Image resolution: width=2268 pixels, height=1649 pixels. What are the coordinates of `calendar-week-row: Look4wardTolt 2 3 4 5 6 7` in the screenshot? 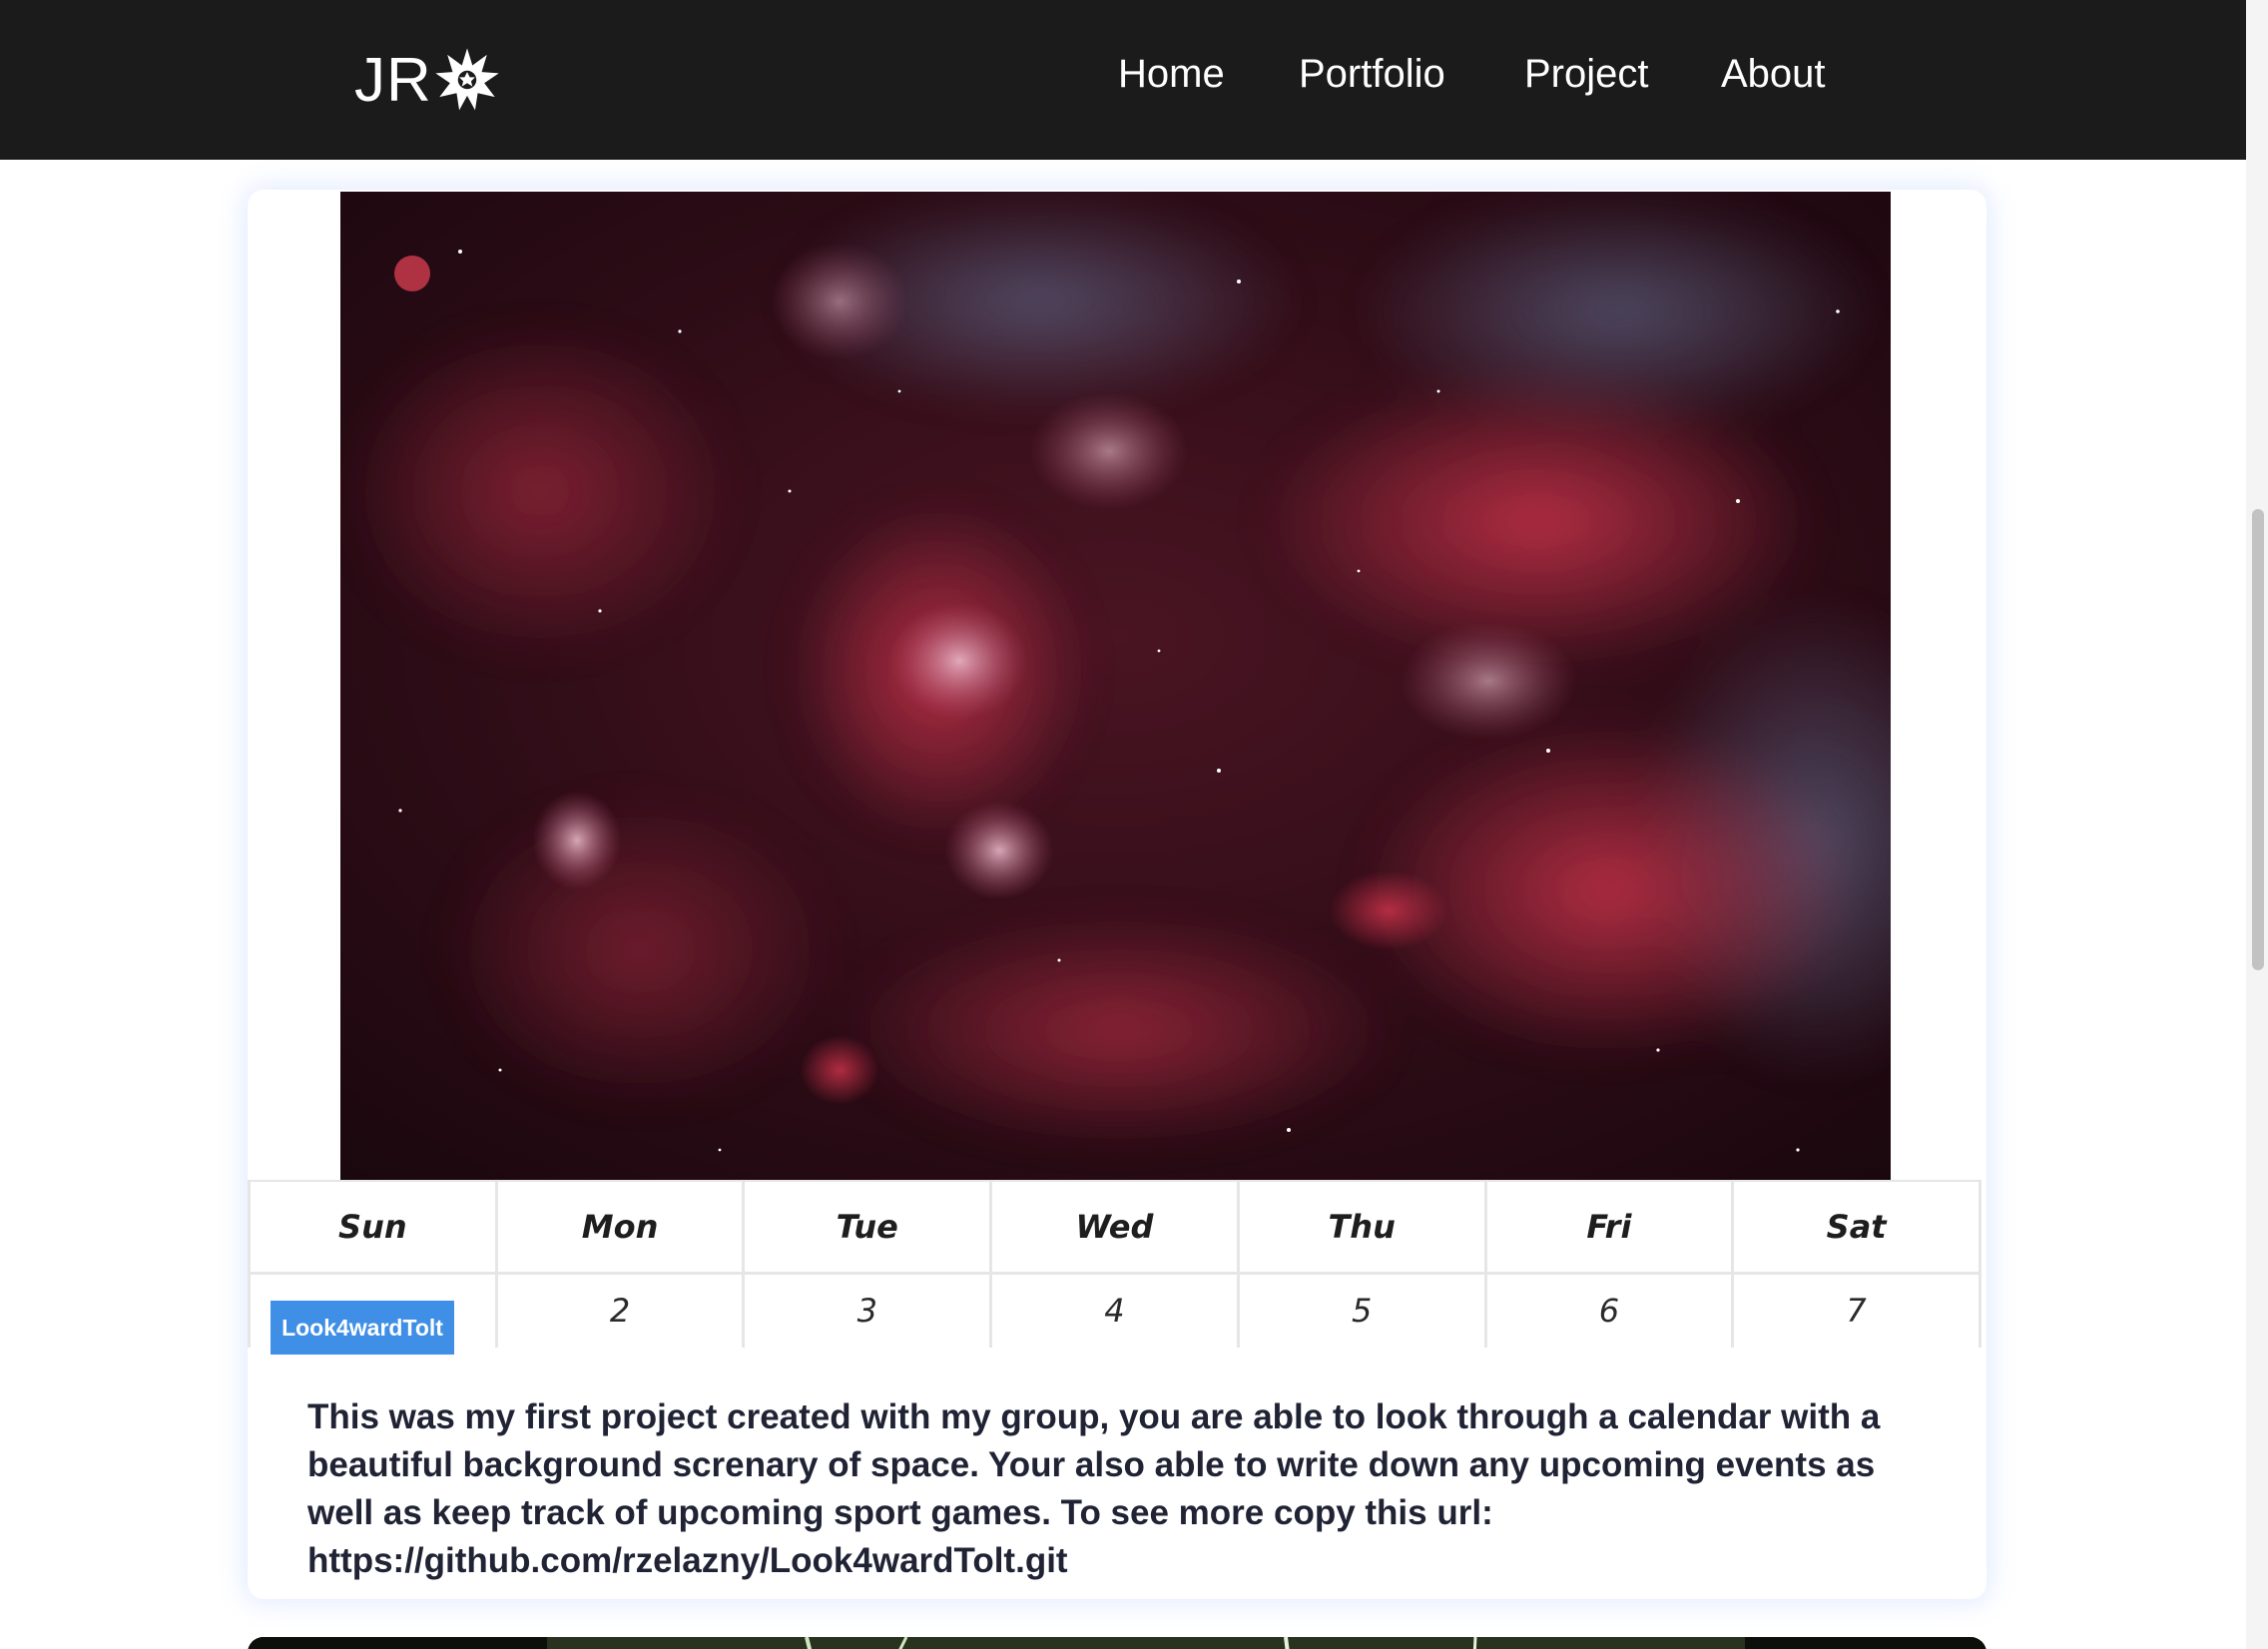 It's located at (1115, 1313).